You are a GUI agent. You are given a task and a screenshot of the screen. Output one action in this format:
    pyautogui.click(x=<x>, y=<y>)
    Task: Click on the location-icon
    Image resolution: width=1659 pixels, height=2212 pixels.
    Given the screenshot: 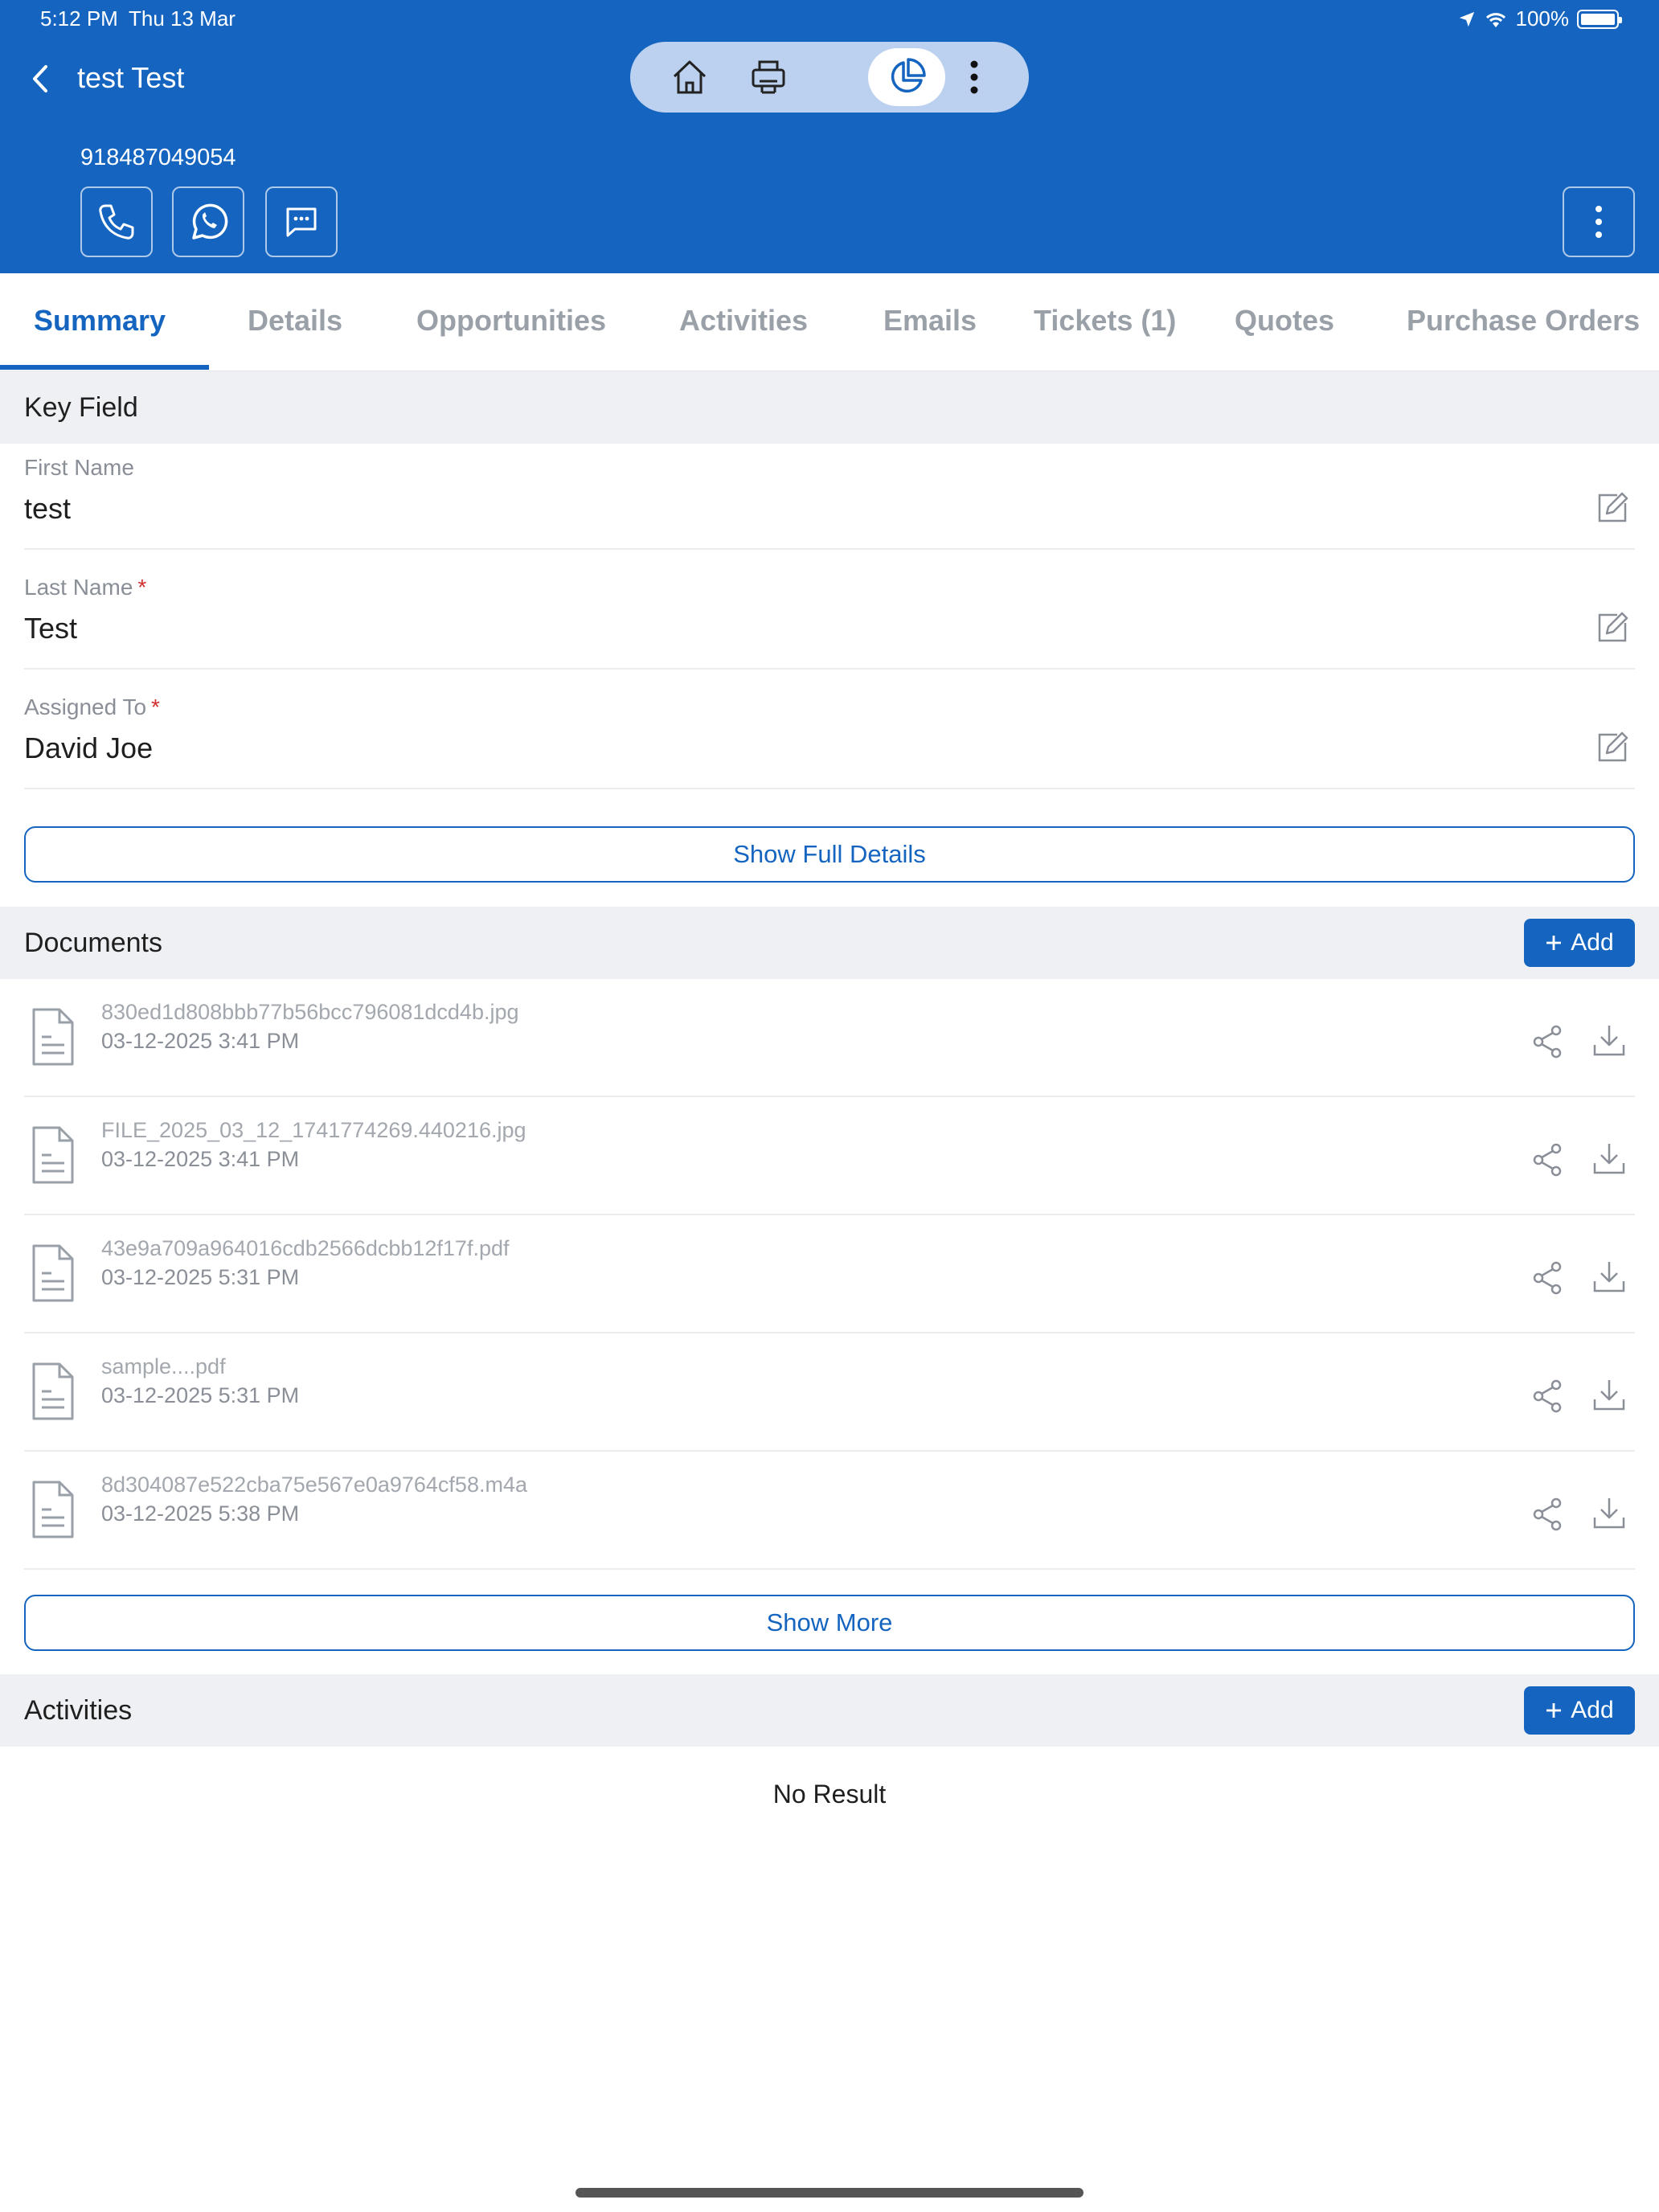 What is the action you would take?
    pyautogui.click(x=1466, y=19)
    